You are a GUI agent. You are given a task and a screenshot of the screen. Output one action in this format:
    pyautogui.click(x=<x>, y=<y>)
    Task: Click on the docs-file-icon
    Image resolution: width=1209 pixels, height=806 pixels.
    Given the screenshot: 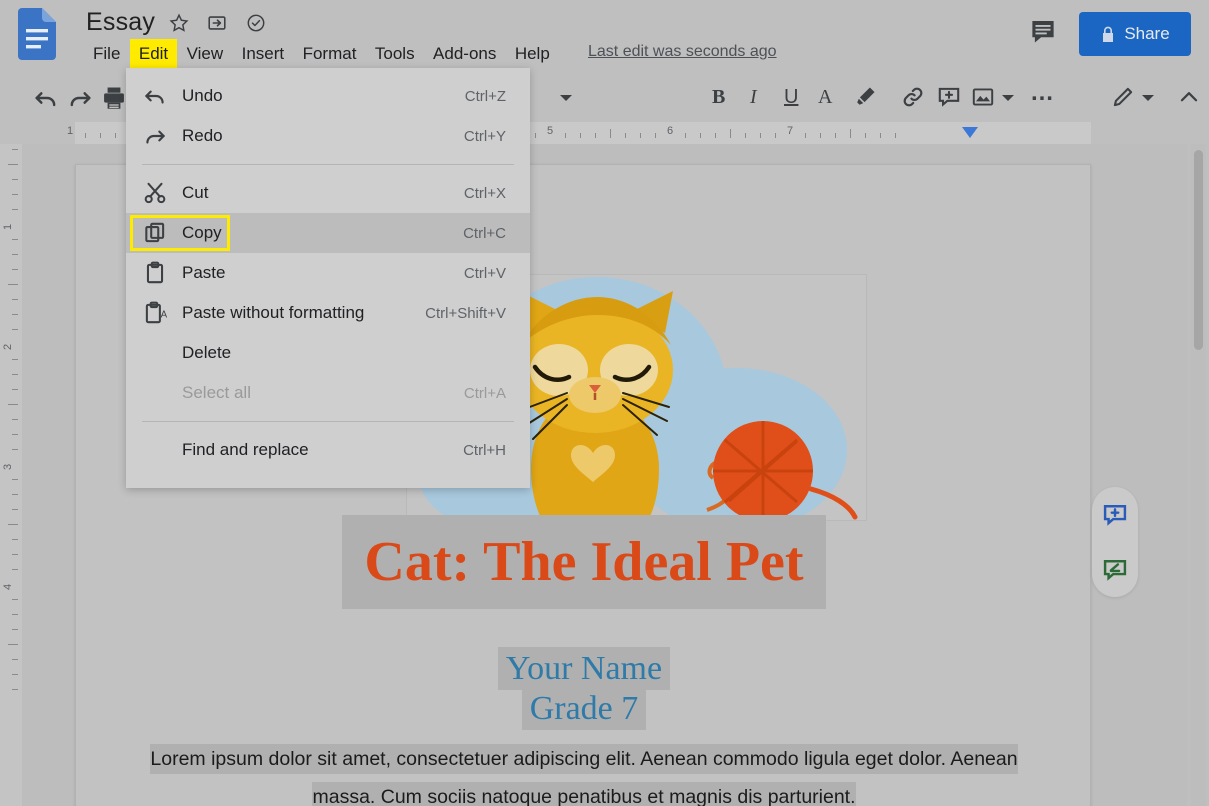 What is the action you would take?
    pyautogui.click(x=36, y=34)
    